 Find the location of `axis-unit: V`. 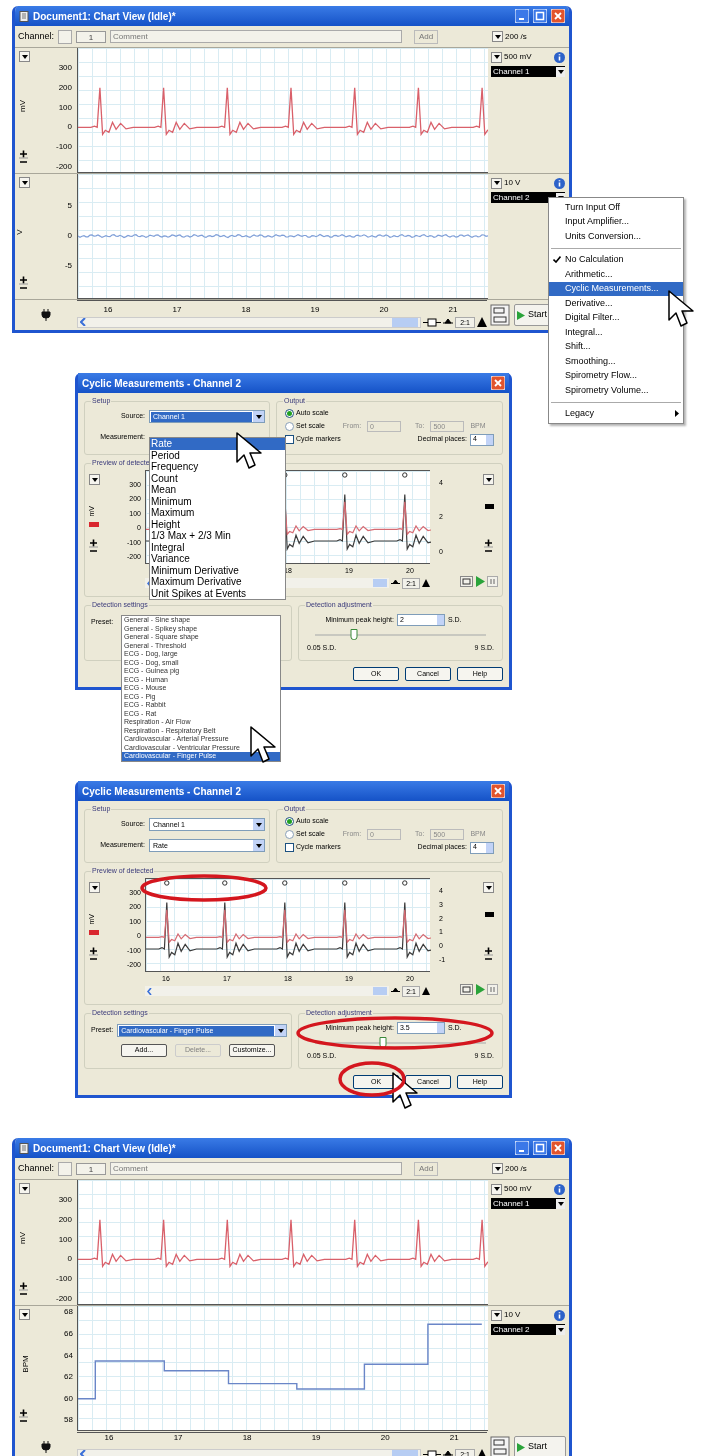

axis-unit: V is located at coordinates (20, 232).